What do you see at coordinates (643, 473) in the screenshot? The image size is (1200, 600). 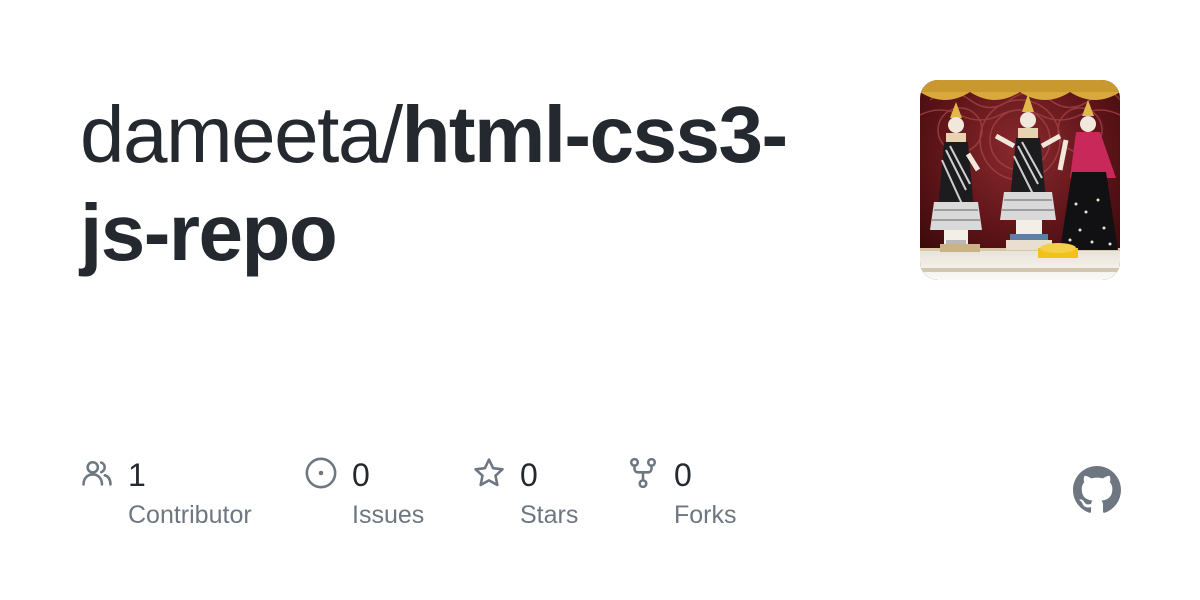 I see `repo-forked-icon` at bounding box center [643, 473].